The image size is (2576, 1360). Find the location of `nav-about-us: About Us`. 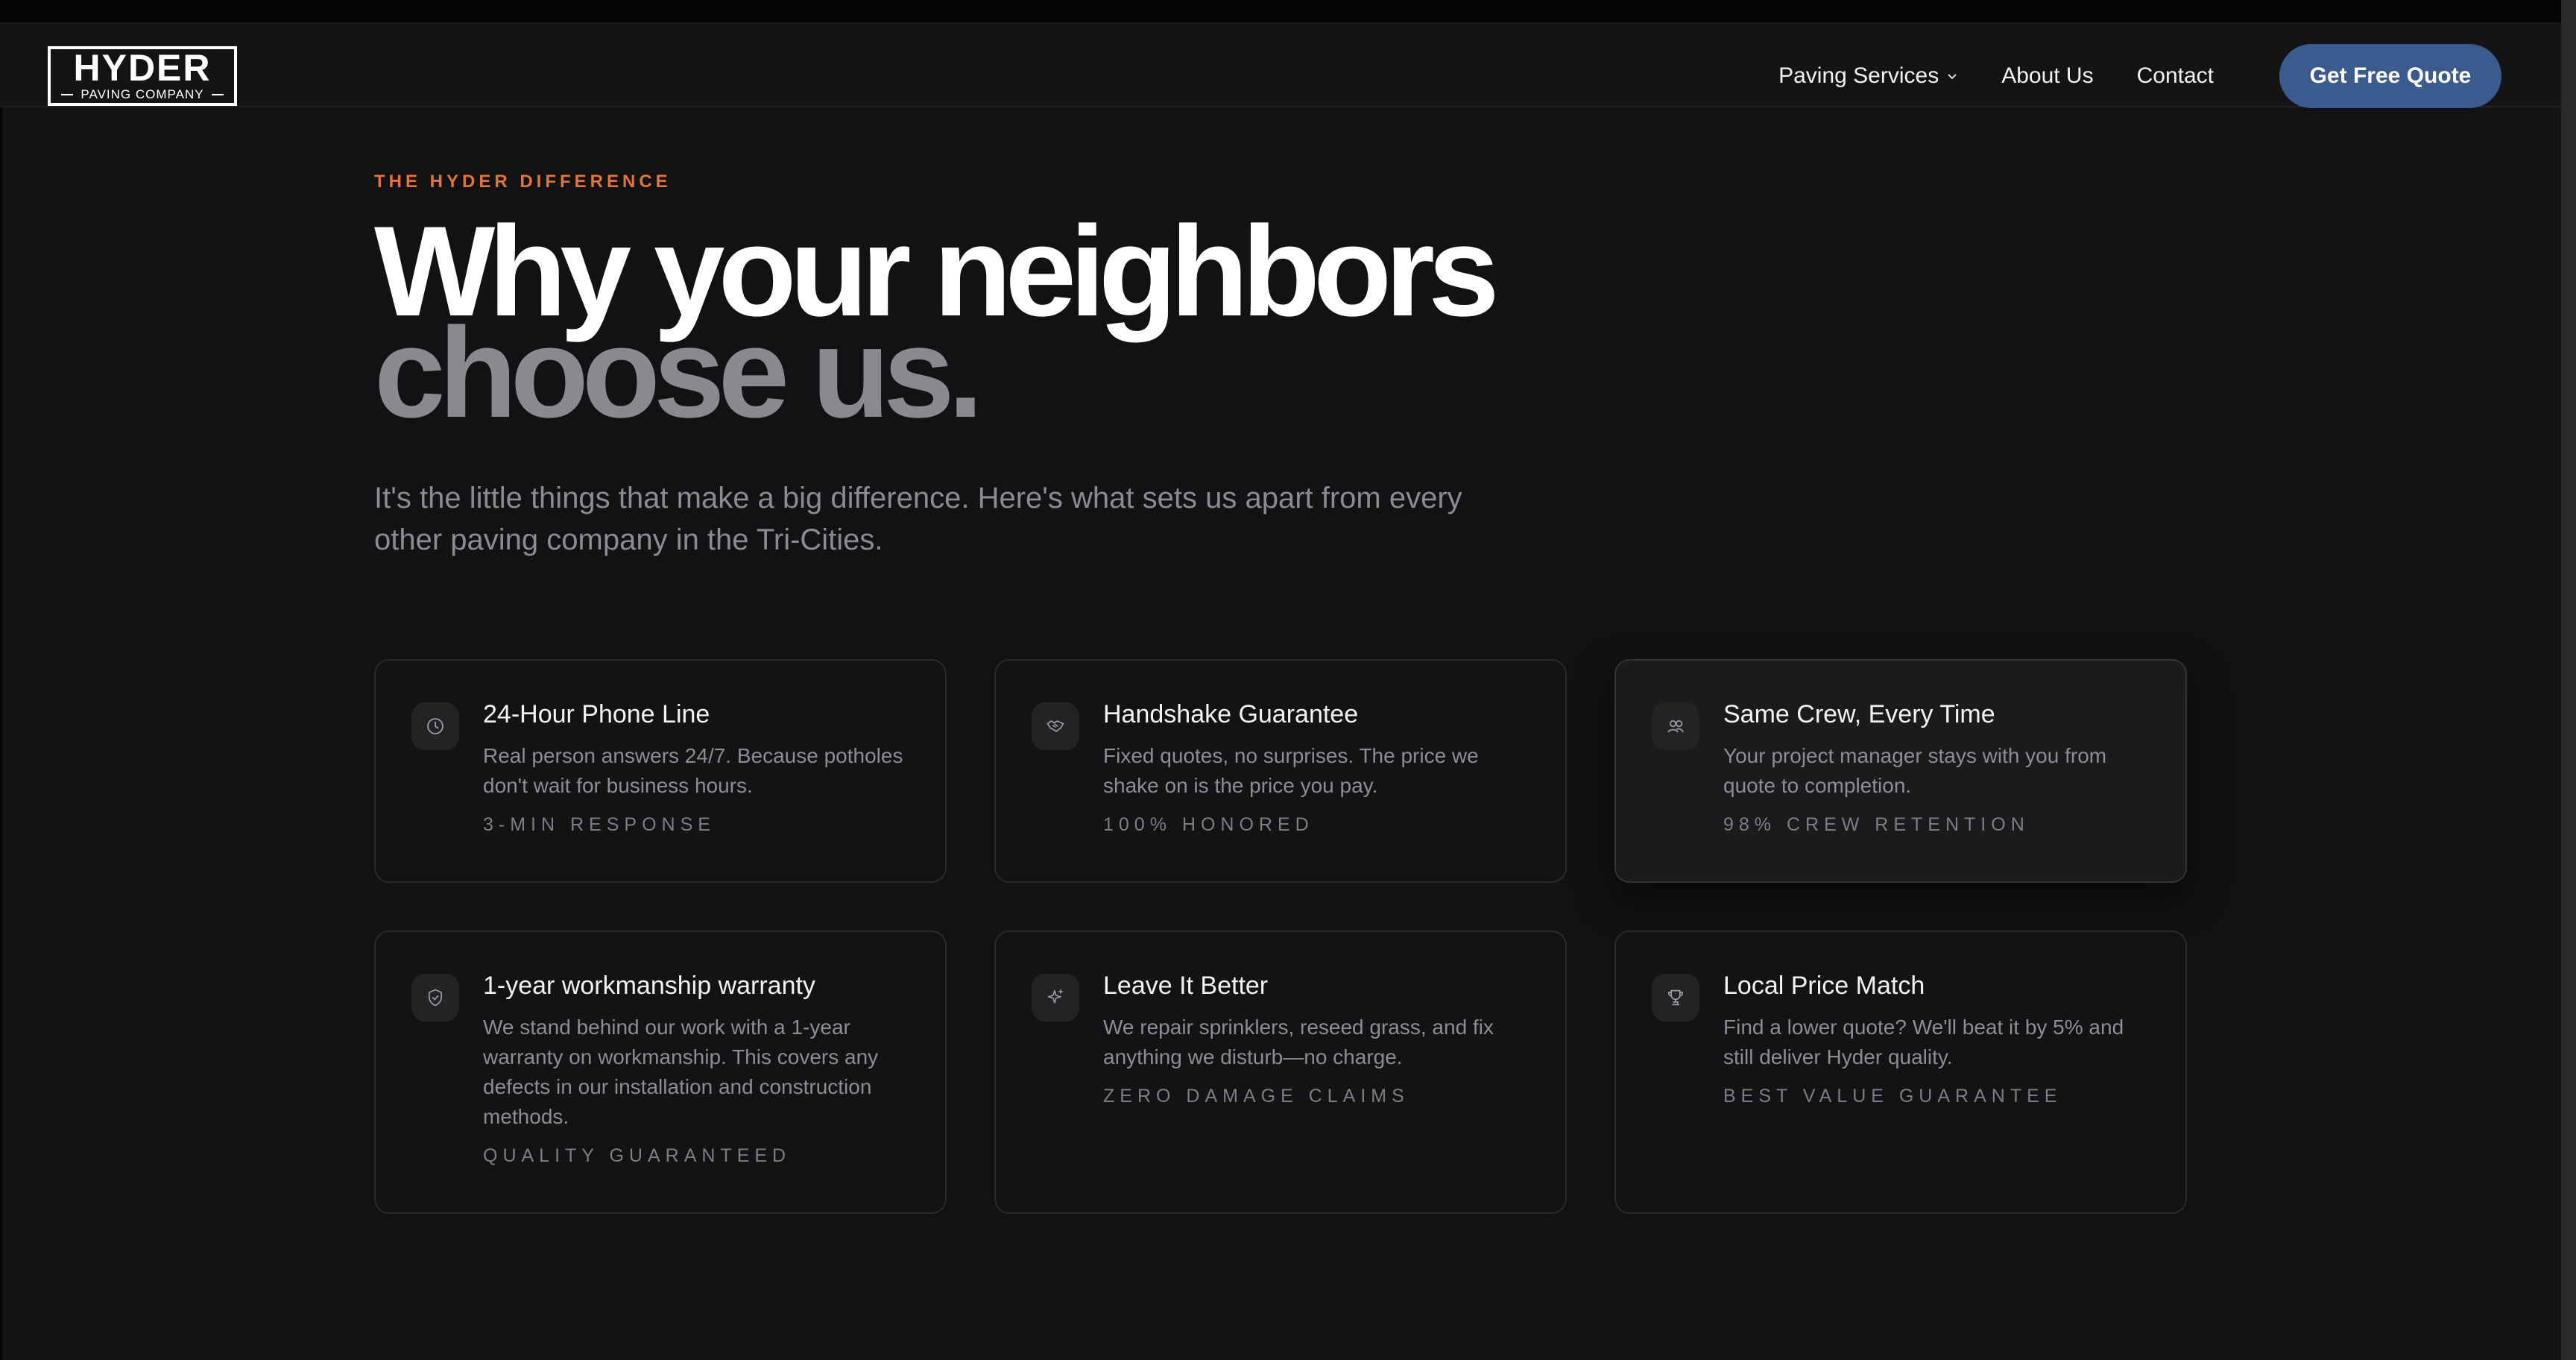

nav-about-us: About Us is located at coordinates (2047, 76).